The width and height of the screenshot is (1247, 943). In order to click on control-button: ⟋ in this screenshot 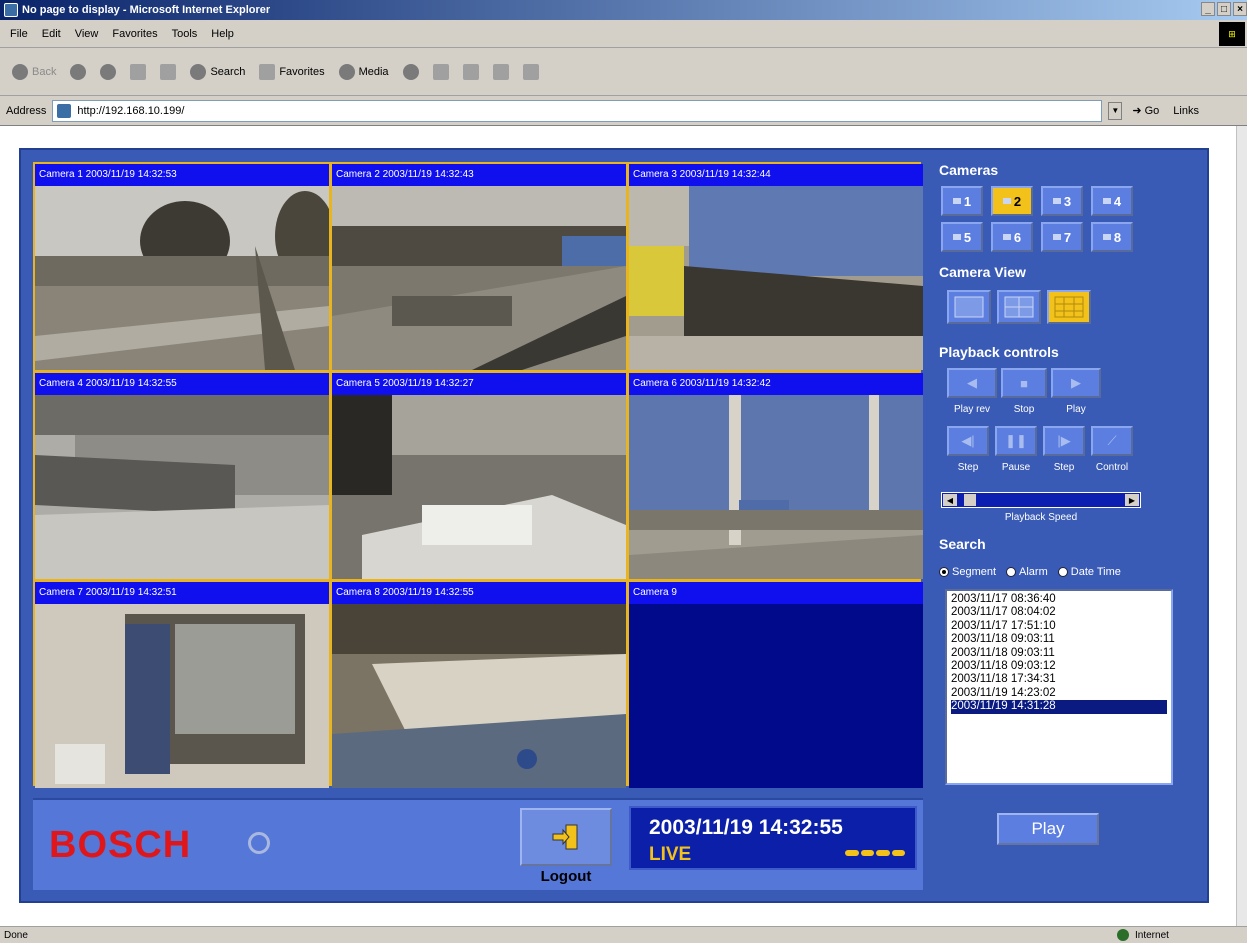, I will do `click(1112, 441)`.